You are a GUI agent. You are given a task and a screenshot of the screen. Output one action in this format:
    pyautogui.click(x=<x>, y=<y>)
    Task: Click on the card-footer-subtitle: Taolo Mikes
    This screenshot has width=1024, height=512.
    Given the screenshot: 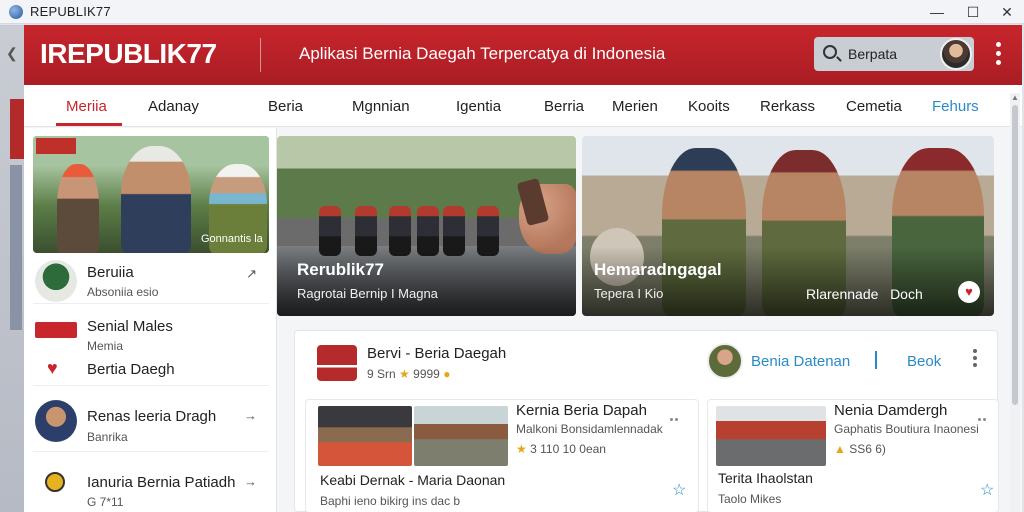 What is the action you would take?
    pyautogui.click(x=750, y=499)
    